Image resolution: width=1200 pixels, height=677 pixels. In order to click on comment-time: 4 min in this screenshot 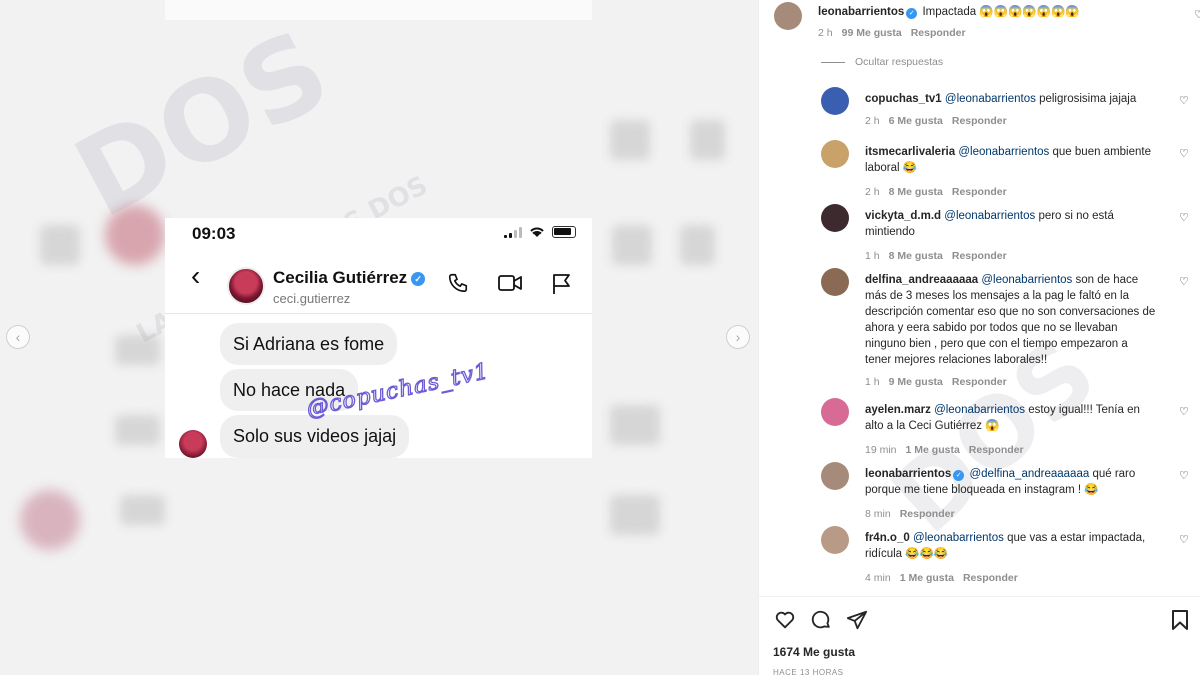, I will do `click(878, 578)`.